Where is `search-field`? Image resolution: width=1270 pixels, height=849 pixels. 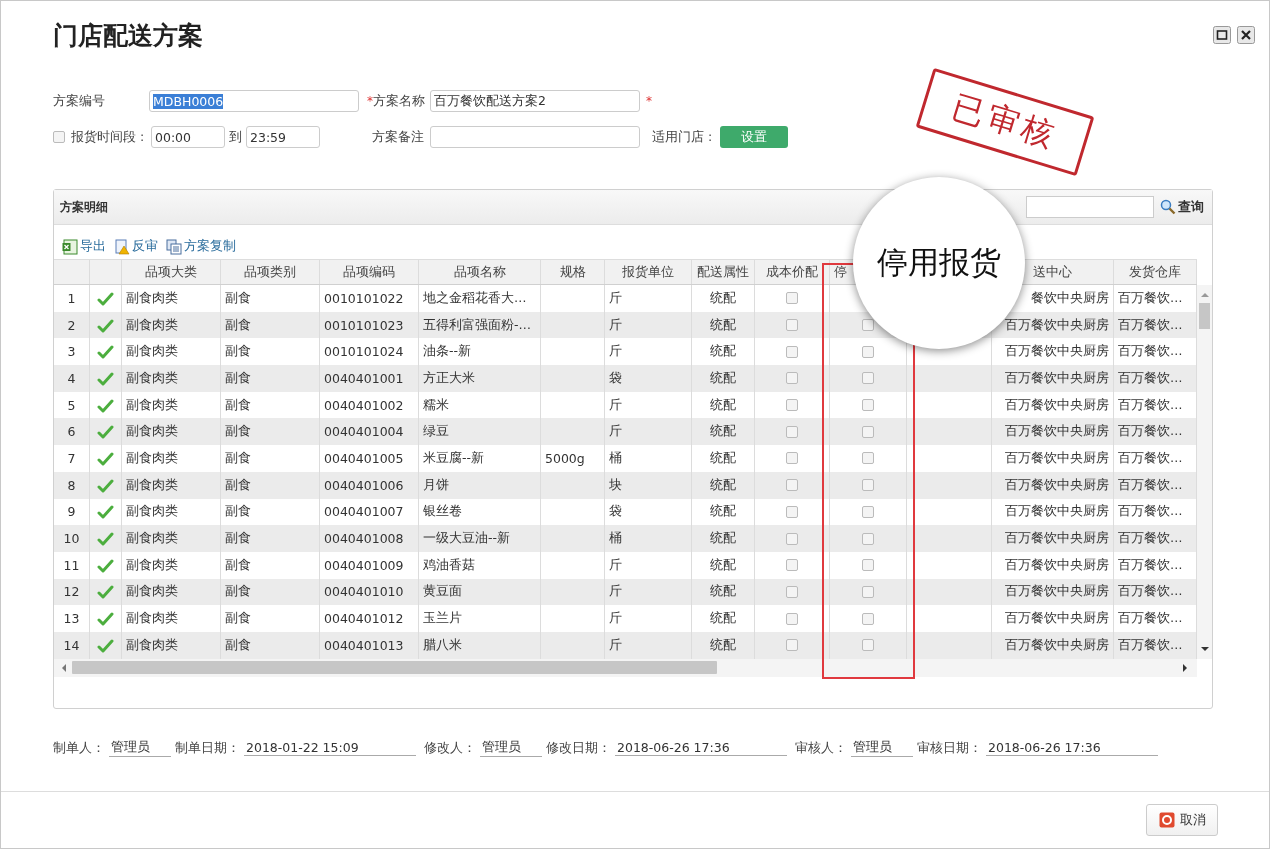
search-field is located at coordinates (1090, 207).